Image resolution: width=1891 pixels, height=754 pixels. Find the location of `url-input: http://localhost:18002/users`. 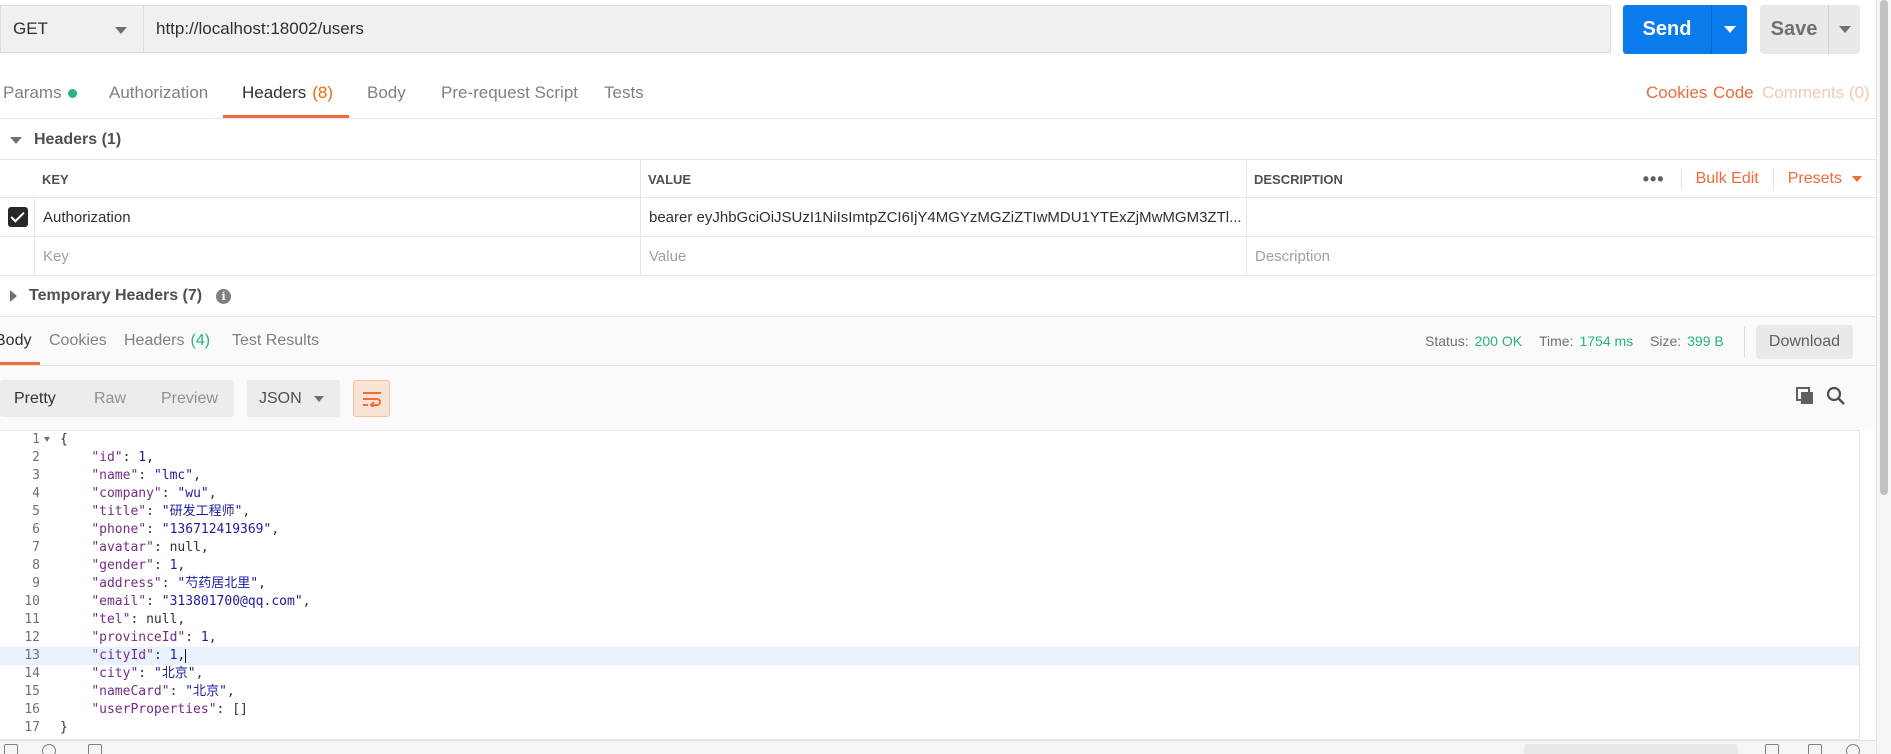

url-input: http://localhost:18002/users is located at coordinates (877, 29).